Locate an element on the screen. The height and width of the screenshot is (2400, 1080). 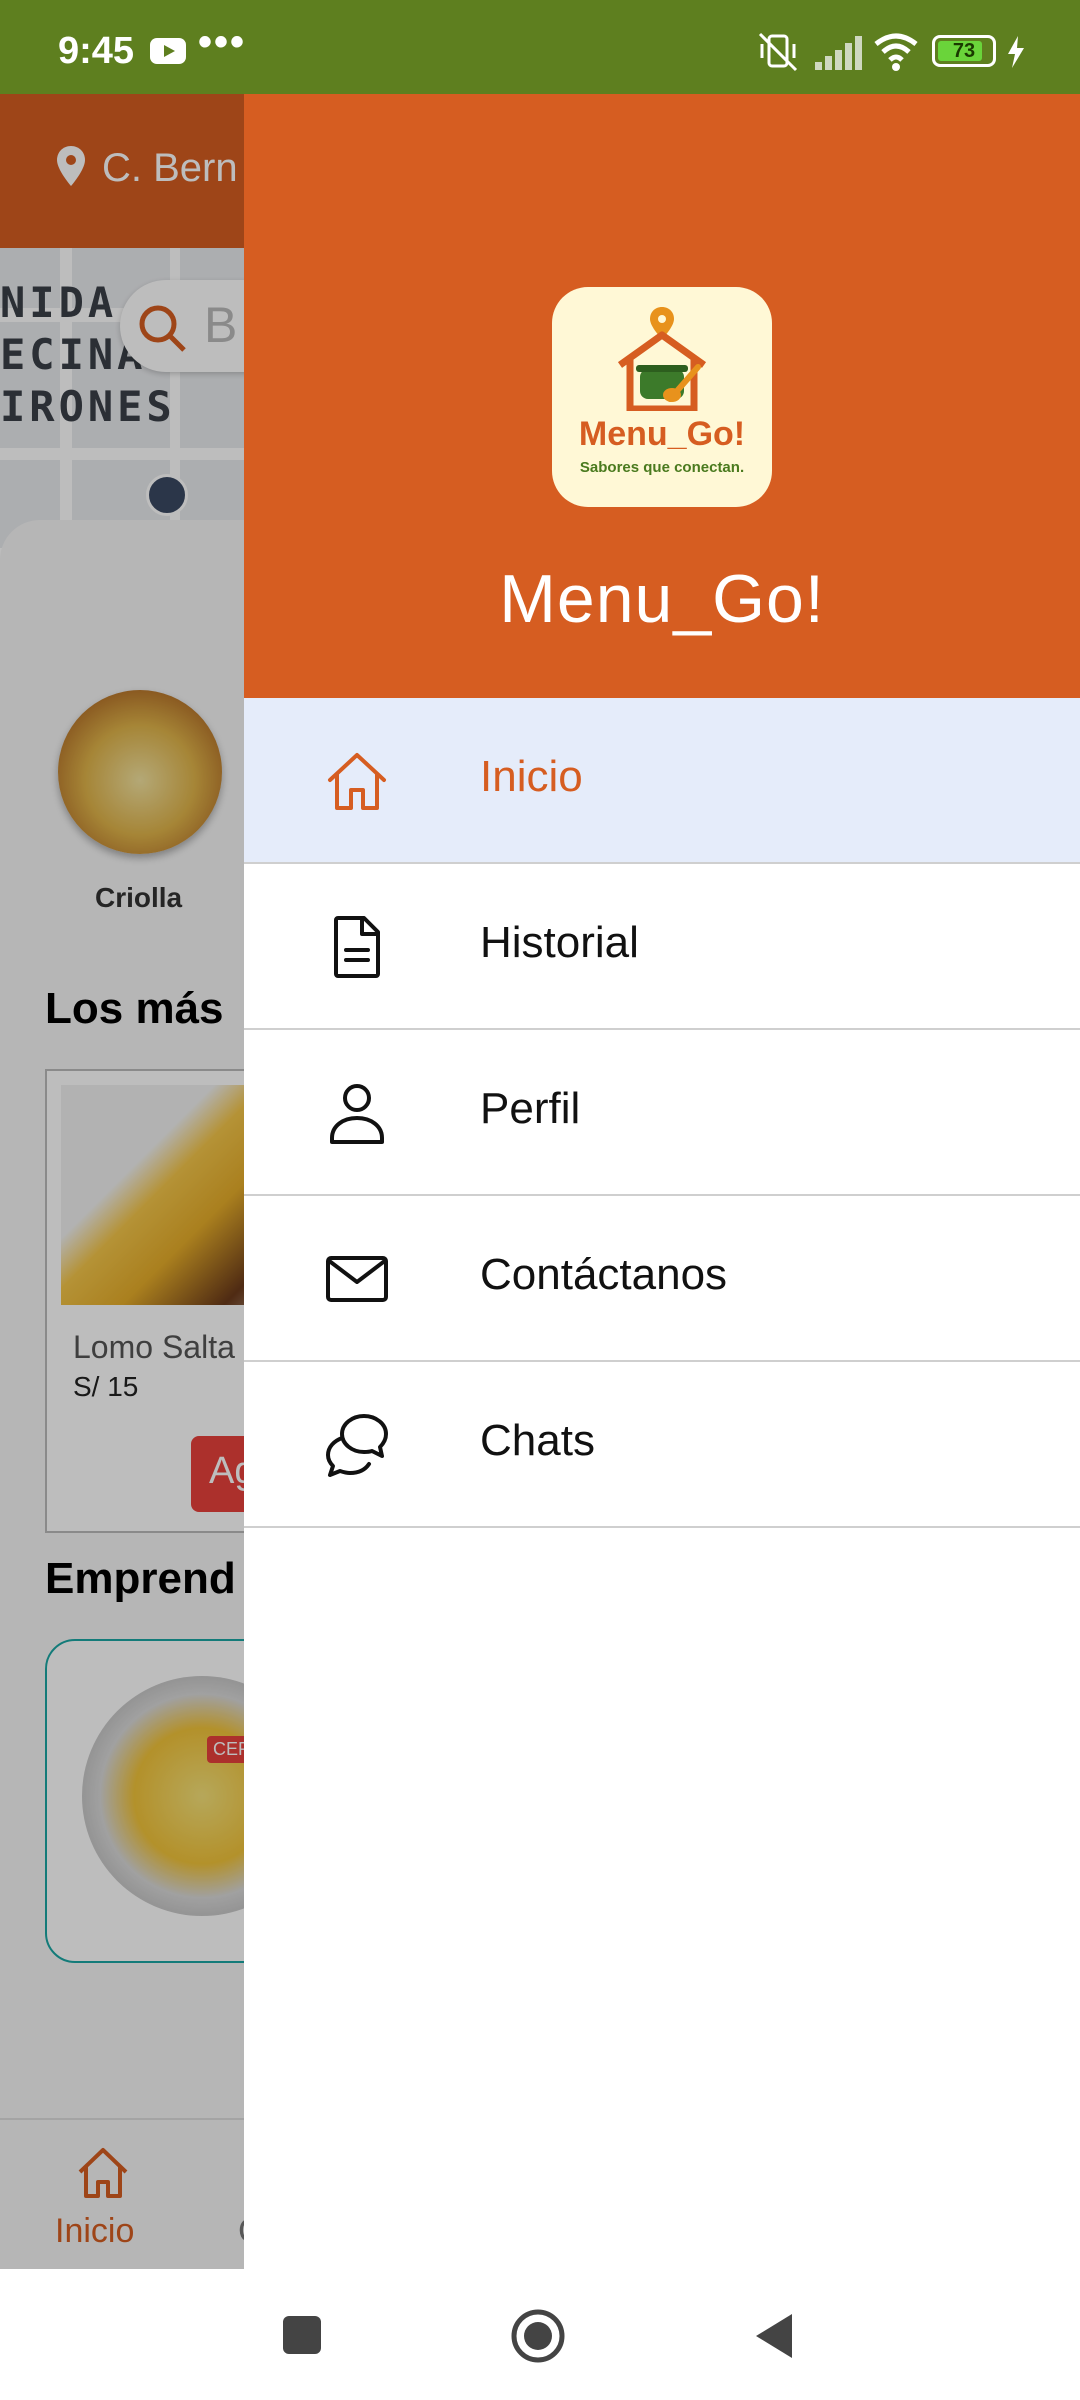
battery-level: 73 is located at coordinates (964, 51).